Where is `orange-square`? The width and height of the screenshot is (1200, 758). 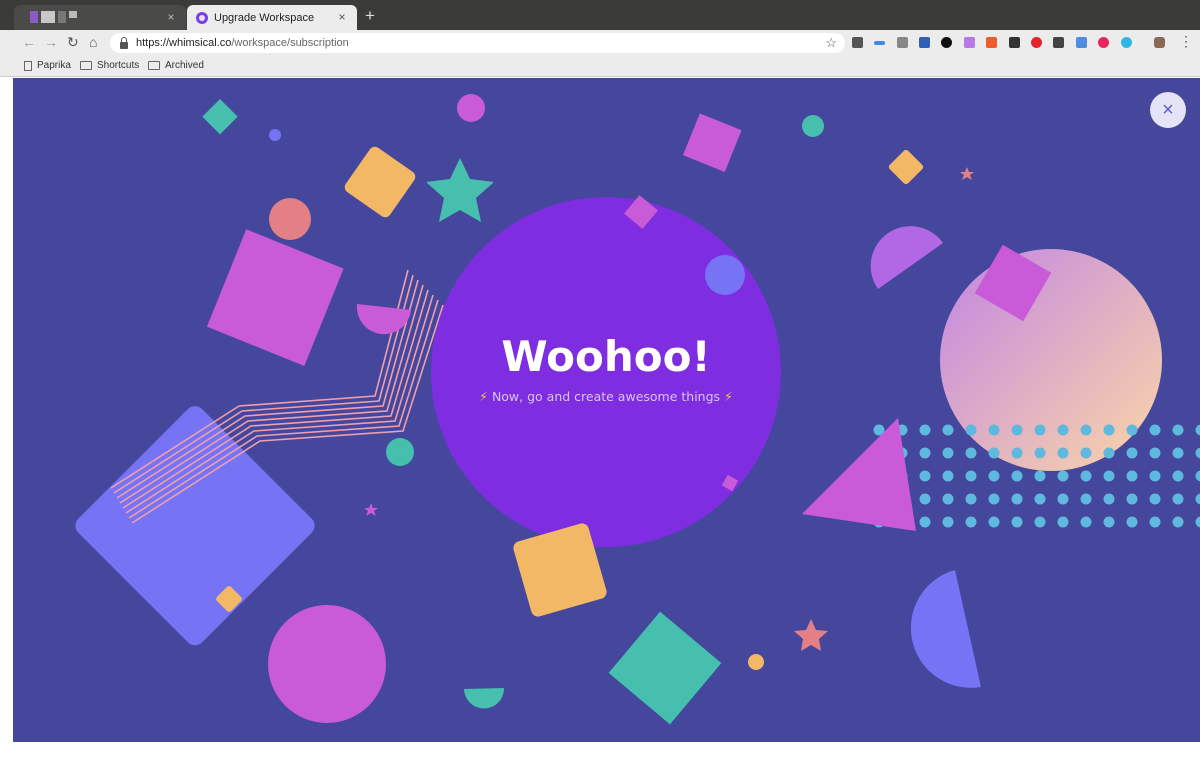
orange-square is located at coordinates (380, 182).